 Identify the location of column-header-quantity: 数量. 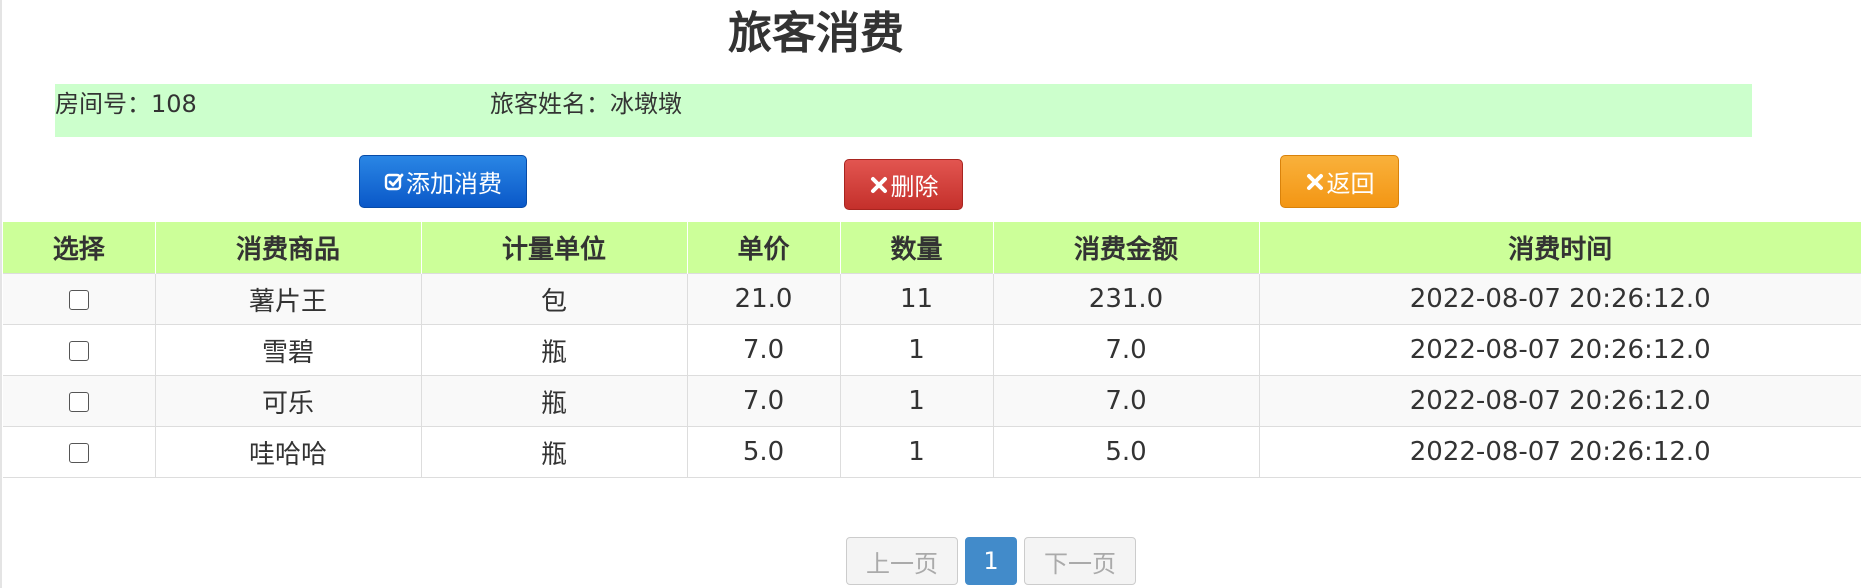
(916, 248).